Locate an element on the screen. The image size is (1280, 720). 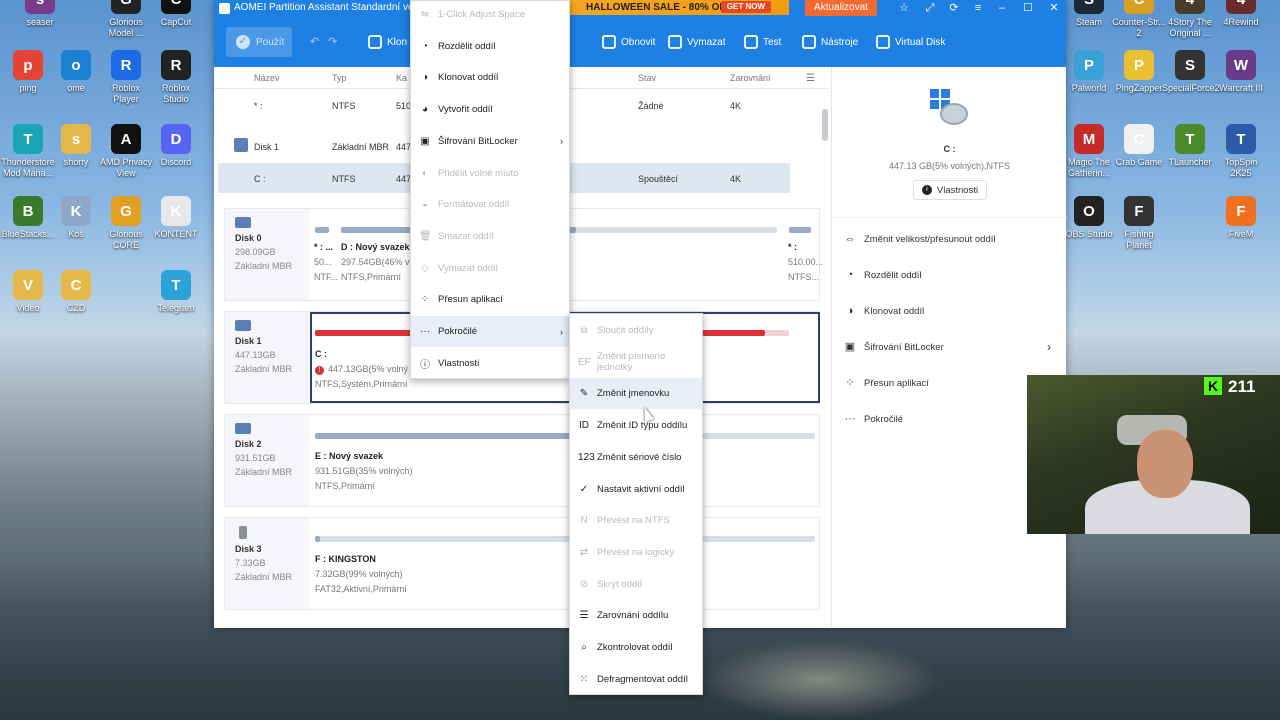
menu-item-bitlocker: ▣ Šifrování BitLocker › is located at coordinates (490, 141).